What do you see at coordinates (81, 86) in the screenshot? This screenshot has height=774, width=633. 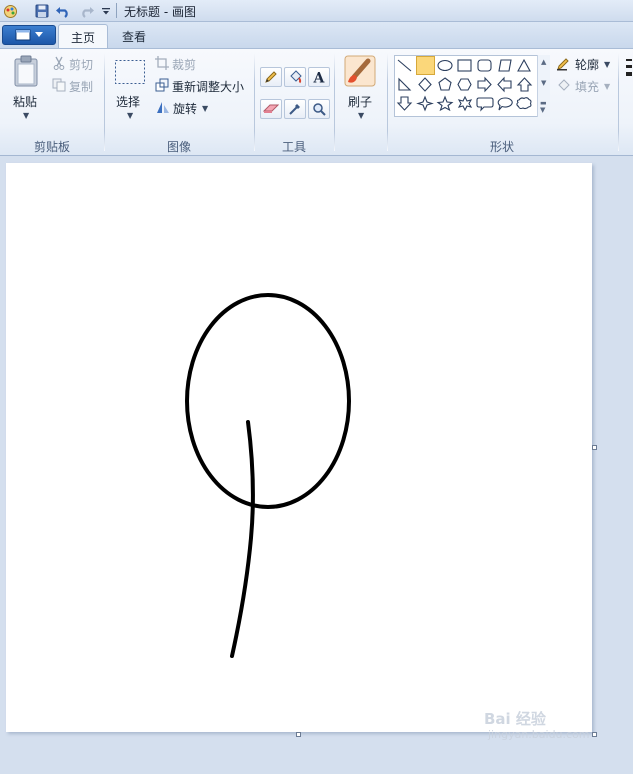 I see `copy-button: 复制` at bounding box center [81, 86].